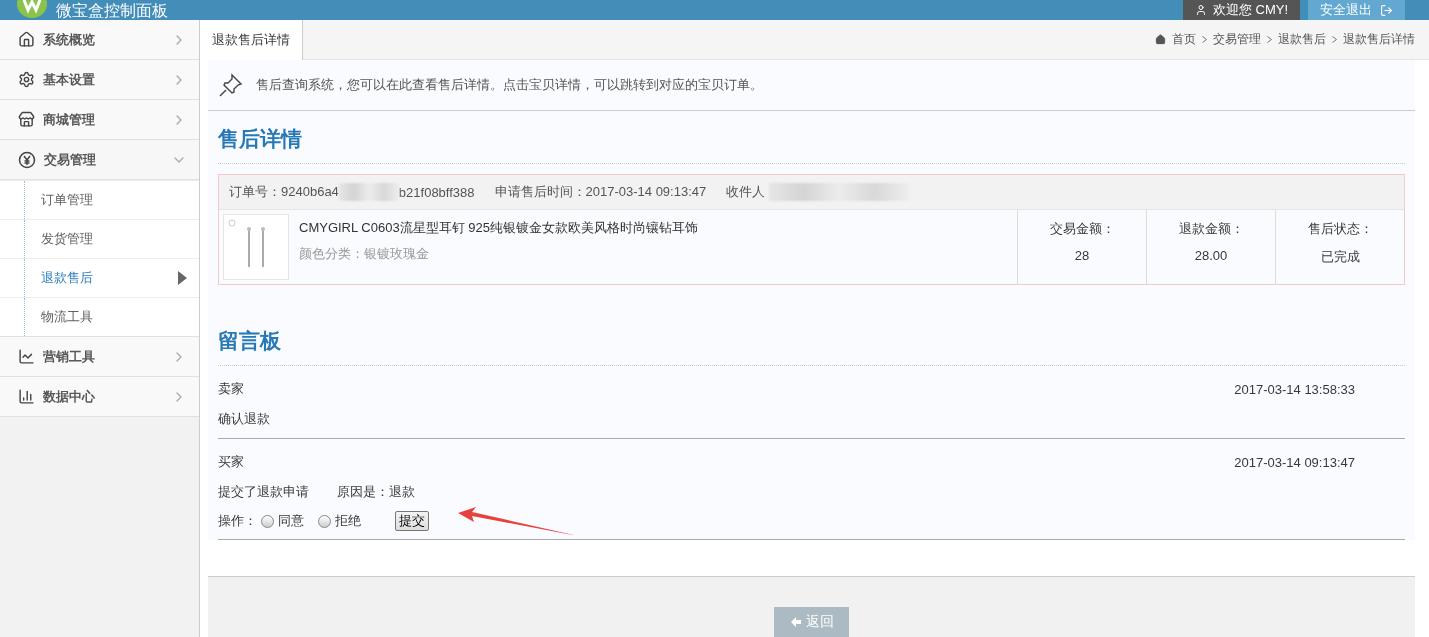  I want to click on recipient-label: 收件人, so click(746, 192).